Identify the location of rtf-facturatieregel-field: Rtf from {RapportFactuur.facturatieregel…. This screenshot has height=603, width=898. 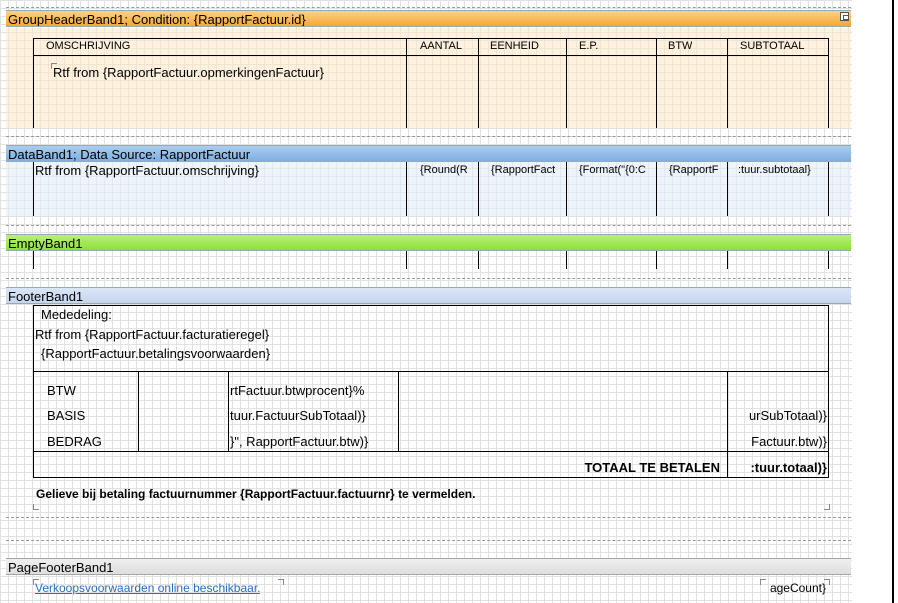
(152, 334).